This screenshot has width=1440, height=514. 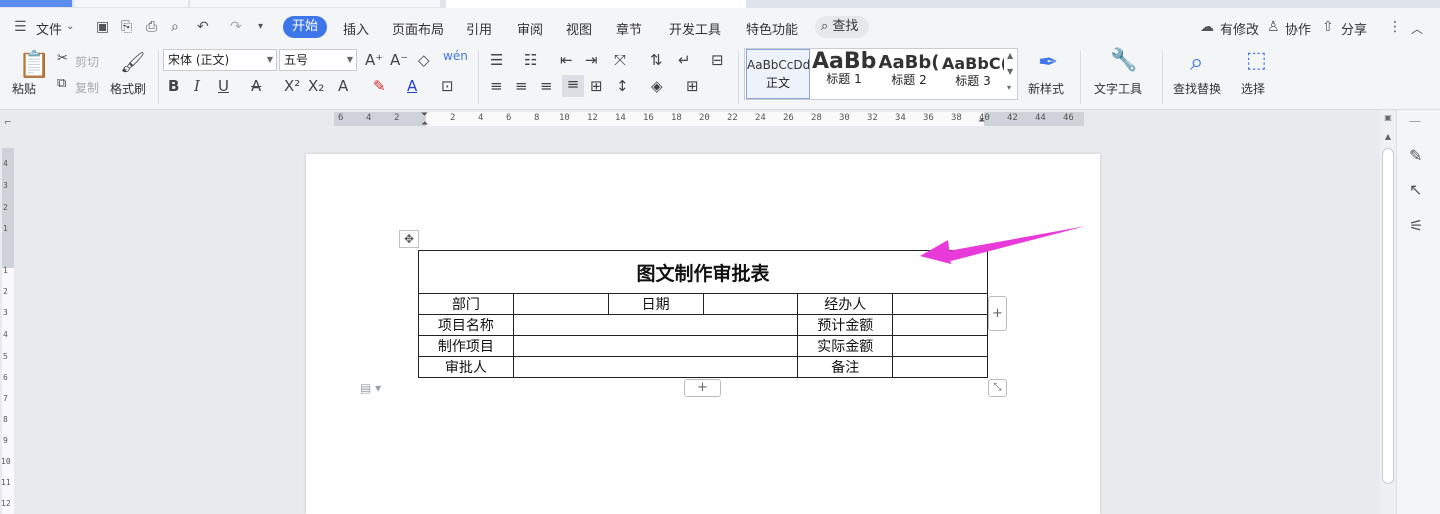 What do you see at coordinates (973, 74) in the screenshot?
I see `style-heading-3: AaBbC( 标题 3` at bounding box center [973, 74].